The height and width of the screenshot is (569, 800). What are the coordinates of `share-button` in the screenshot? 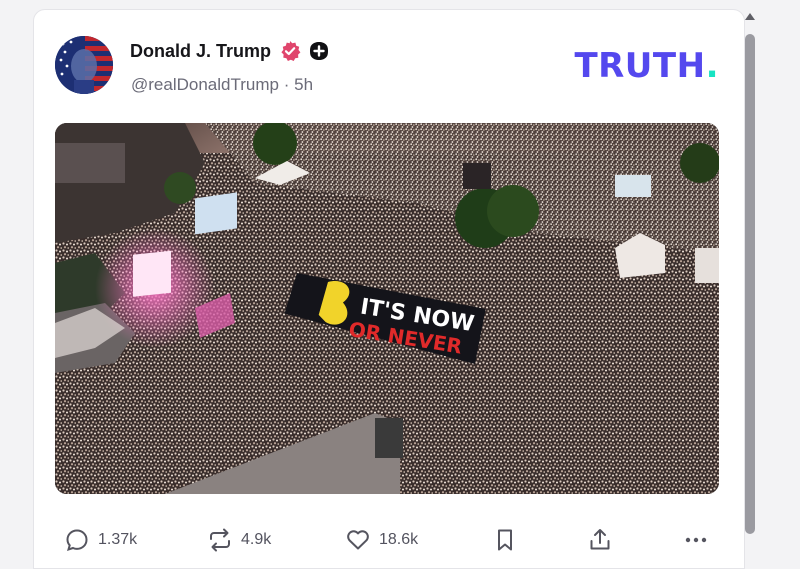 It's located at (600, 540).